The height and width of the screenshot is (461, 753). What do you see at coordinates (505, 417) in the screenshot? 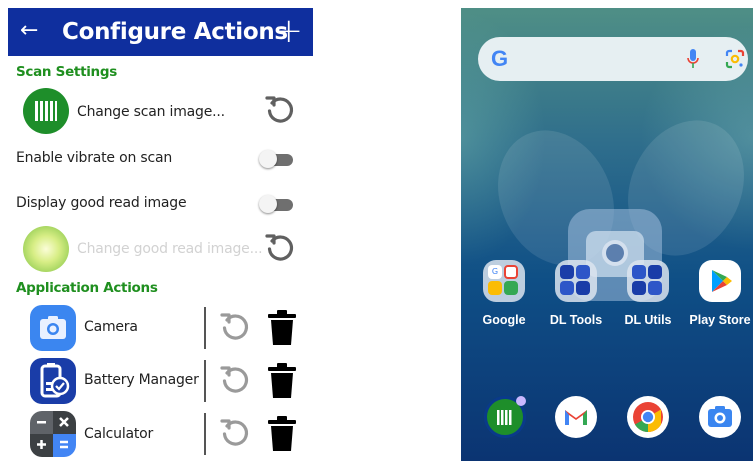
I see `scan-app-icon` at bounding box center [505, 417].